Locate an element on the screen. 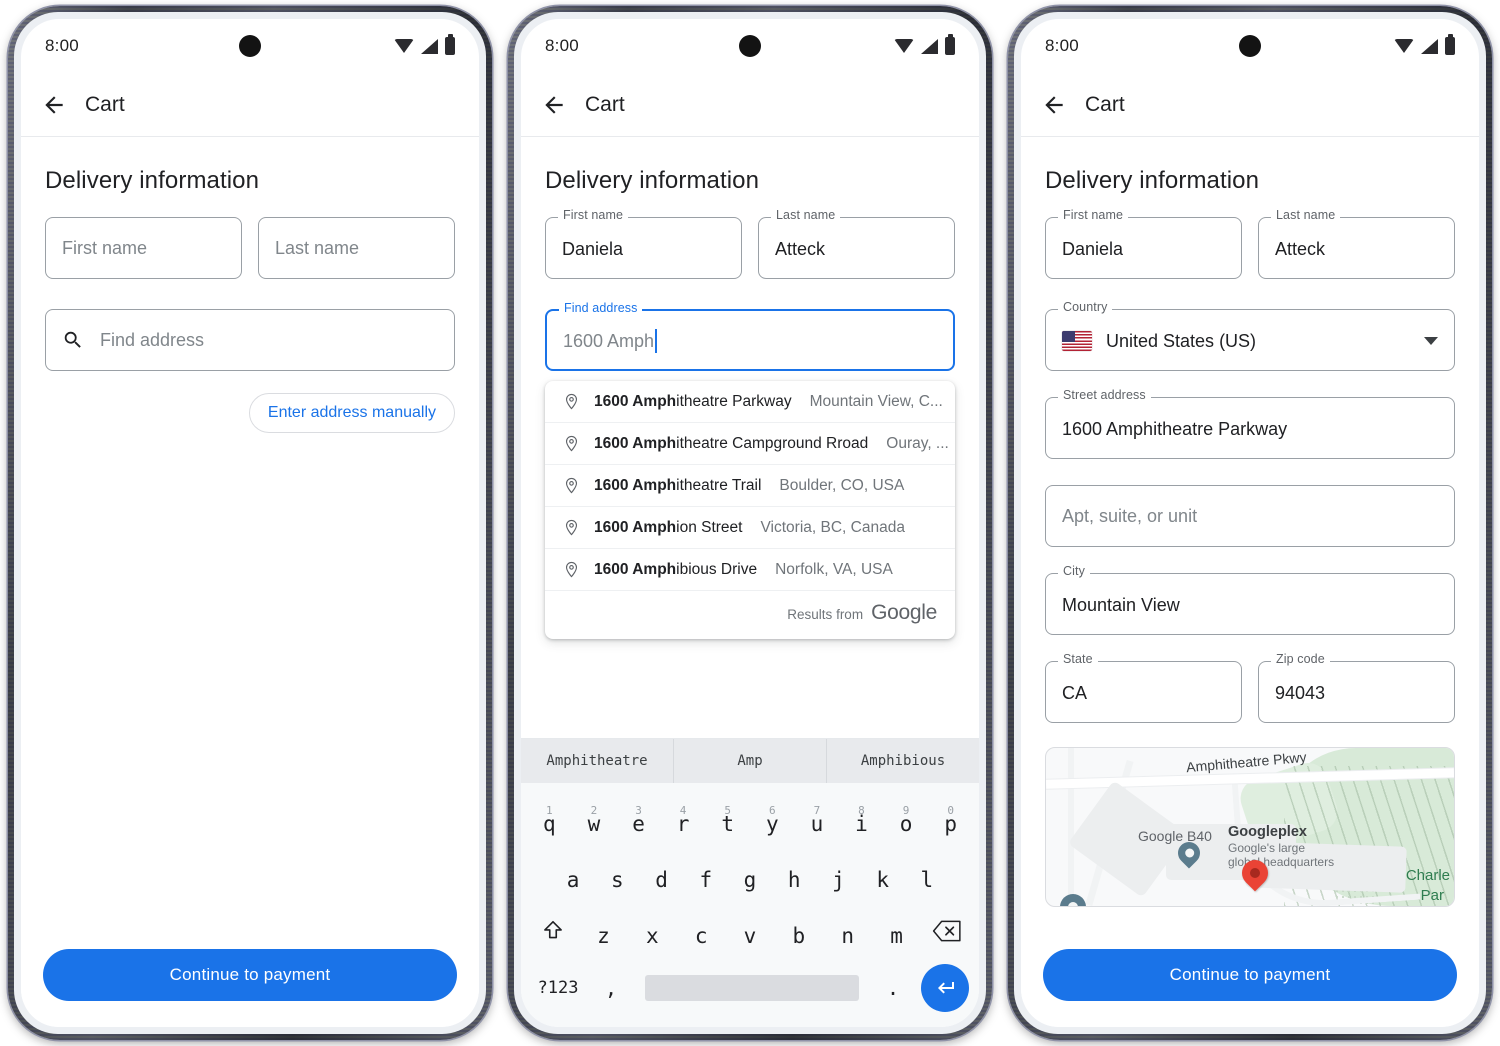 The width and height of the screenshot is (1500, 1046). state-label: State is located at coordinates (1078, 659).